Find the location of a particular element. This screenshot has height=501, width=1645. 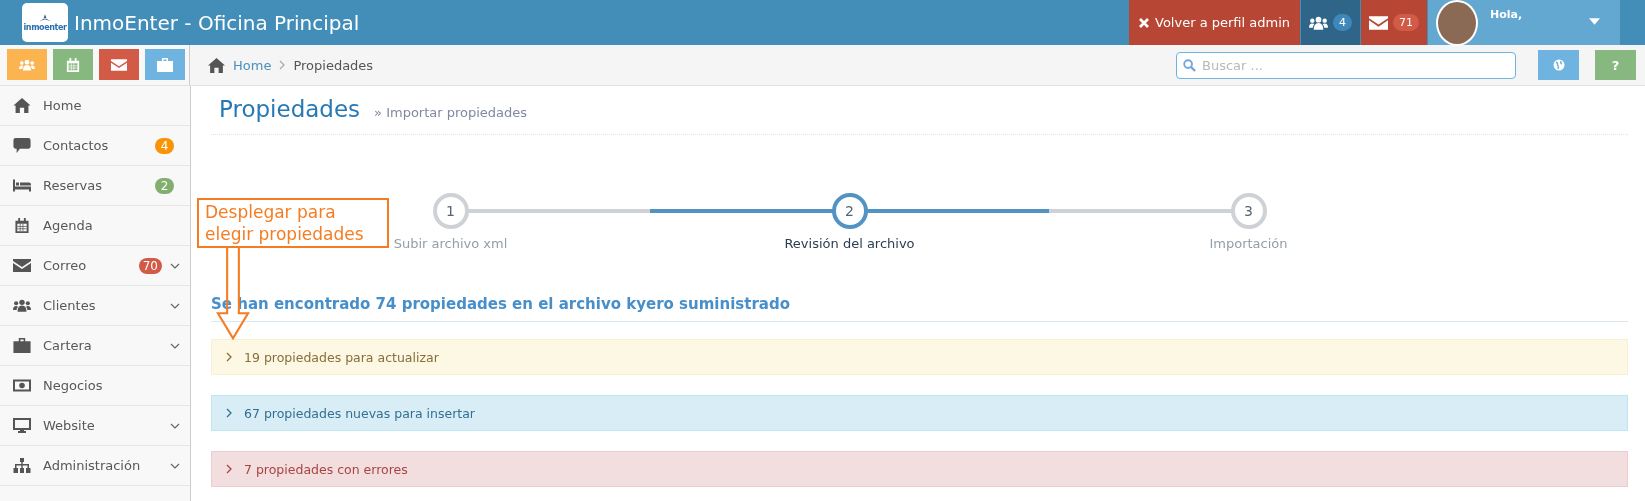

sidebar-item: Clientes is located at coordinates (95, 306).